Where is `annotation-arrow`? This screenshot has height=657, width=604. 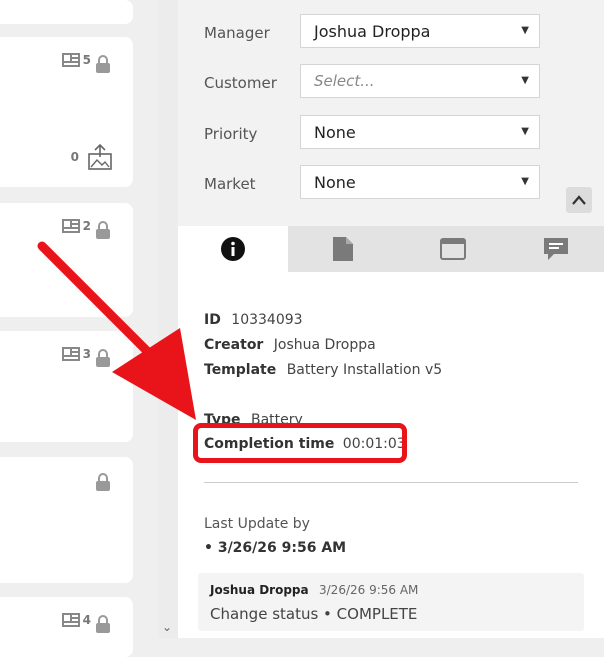
annotation-arrow is located at coordinates (116, 330).